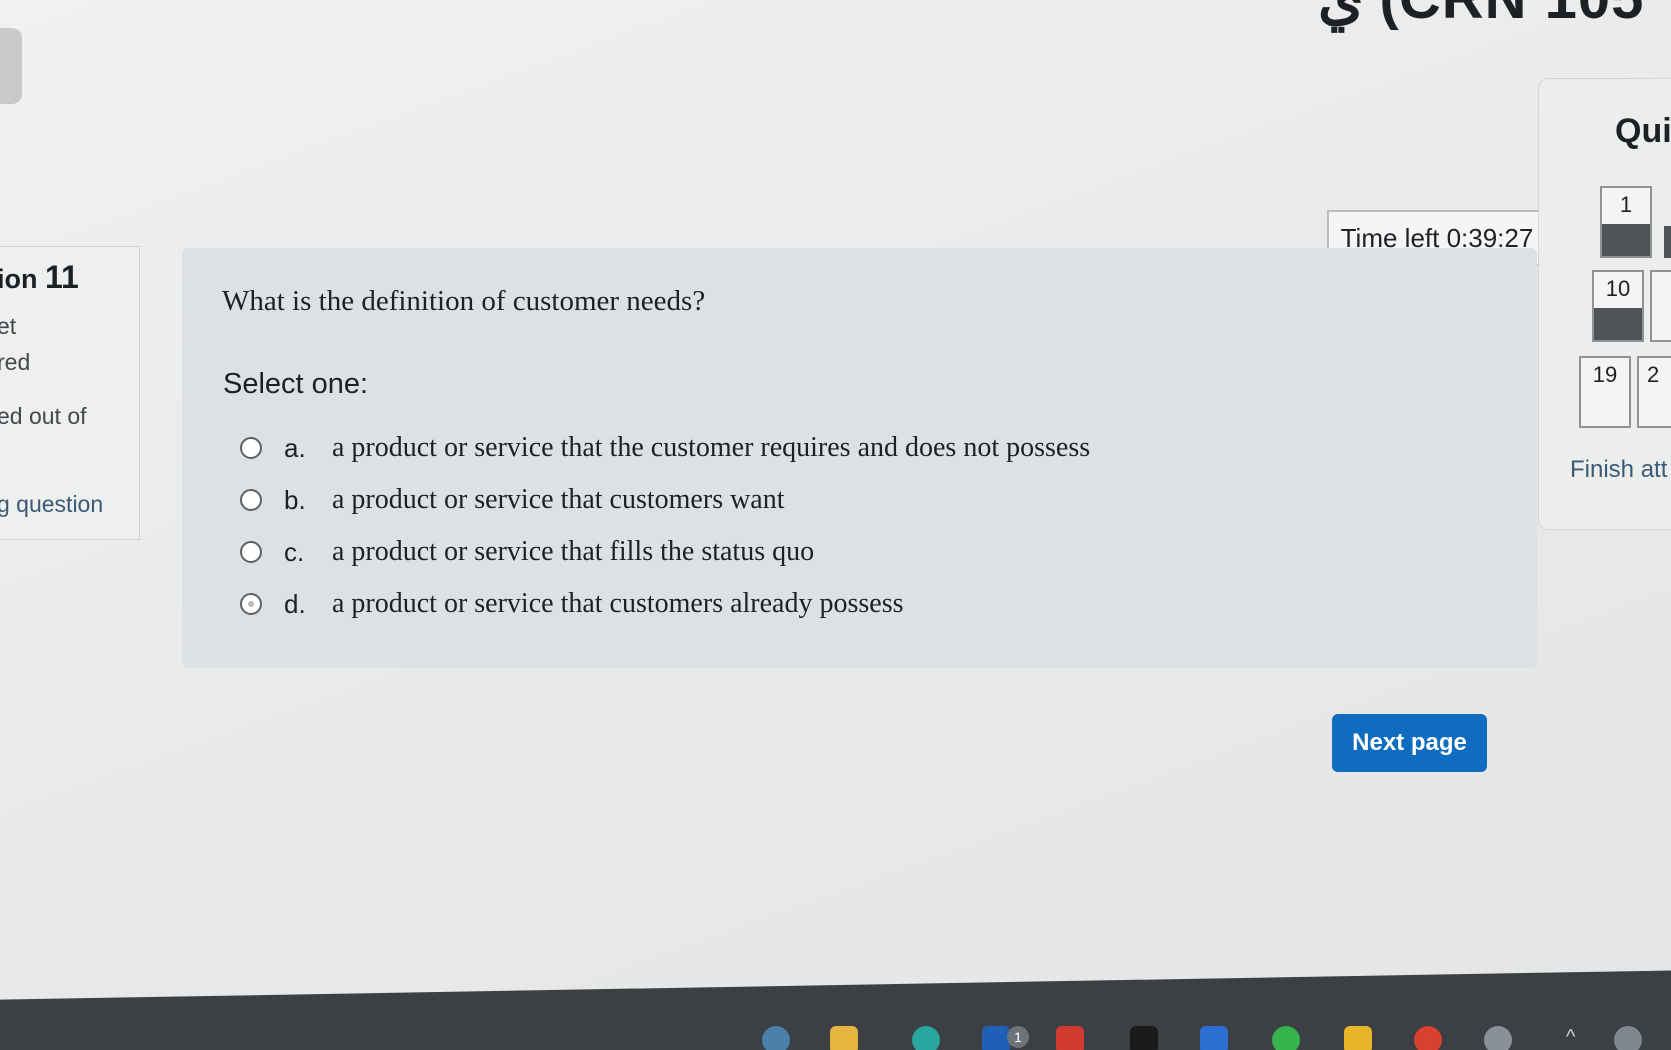 This screenshot has width=1671, height=1050. Describe the element at coordinates (62, 277) in the screenshot. I see `question-number: 11` at that location.